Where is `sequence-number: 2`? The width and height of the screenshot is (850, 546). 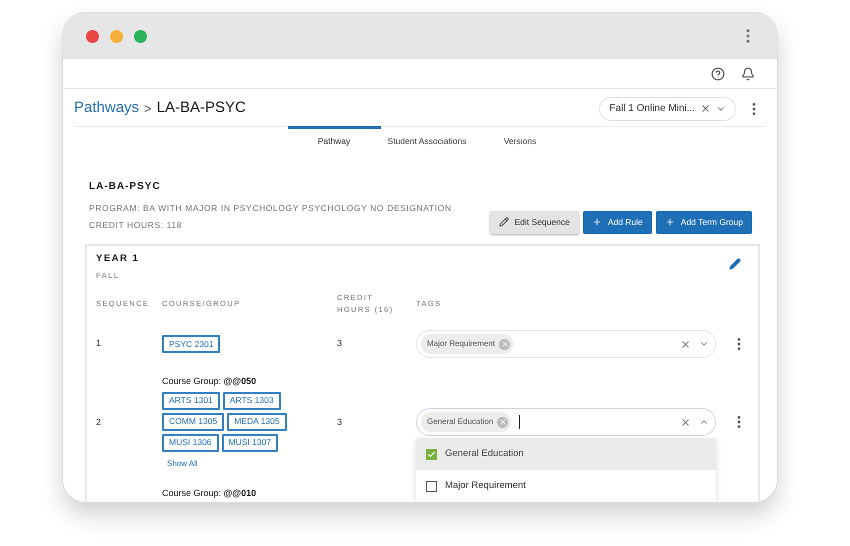 sequence-number: 2 is located at coordinates (99, 422).